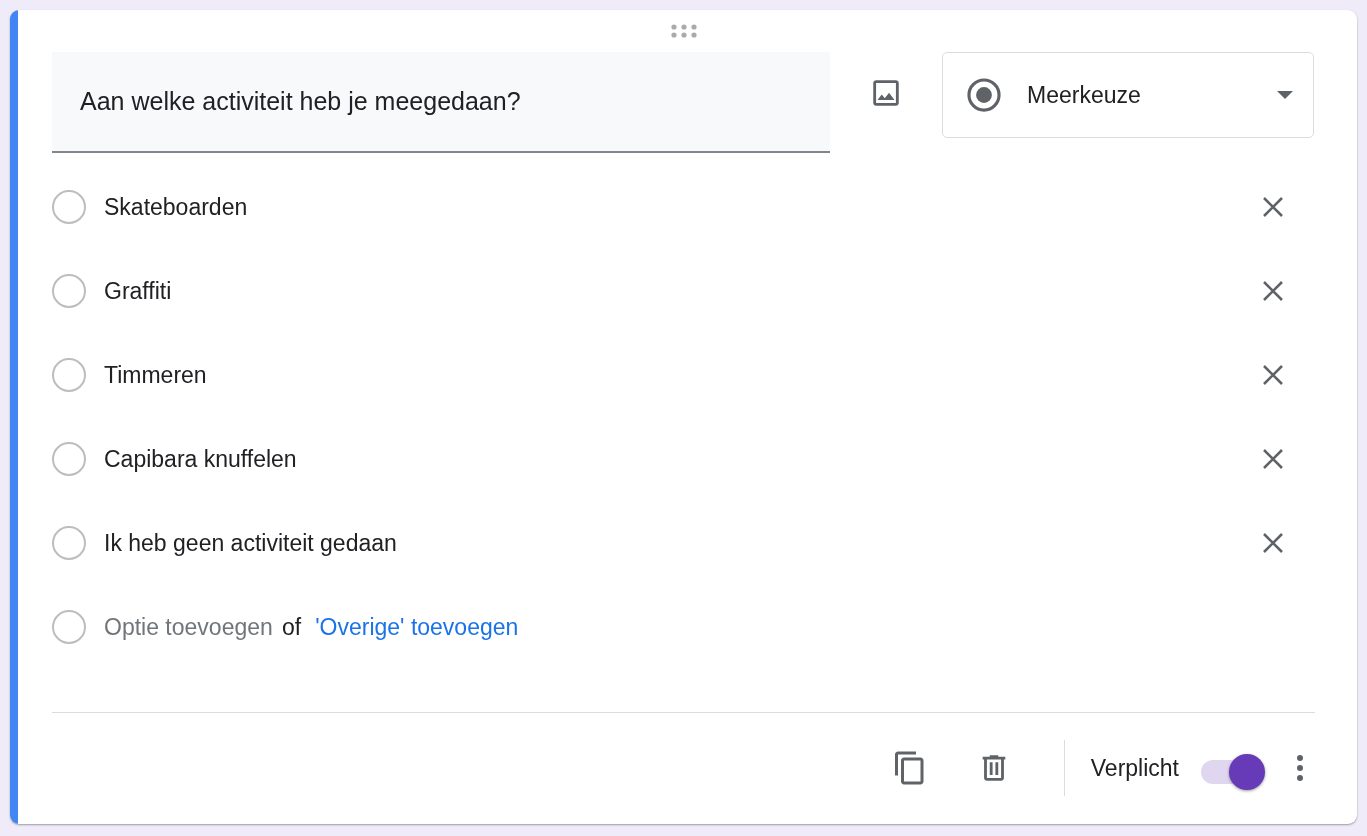 The height and width of the screenshot is (836, 1367). What do you see at coordinates (682, 459) in the screenshot?
I see `option-label: Capibara knuffelen` at bounding box center [682, 459].